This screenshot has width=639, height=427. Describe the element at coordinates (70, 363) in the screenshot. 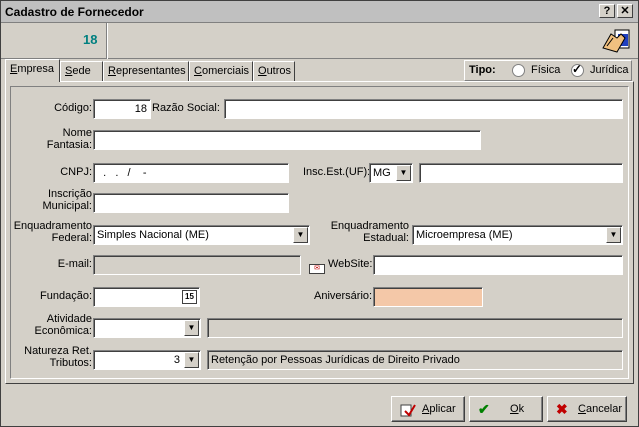

I see `natureza-label-2: Tributos:` at that location.